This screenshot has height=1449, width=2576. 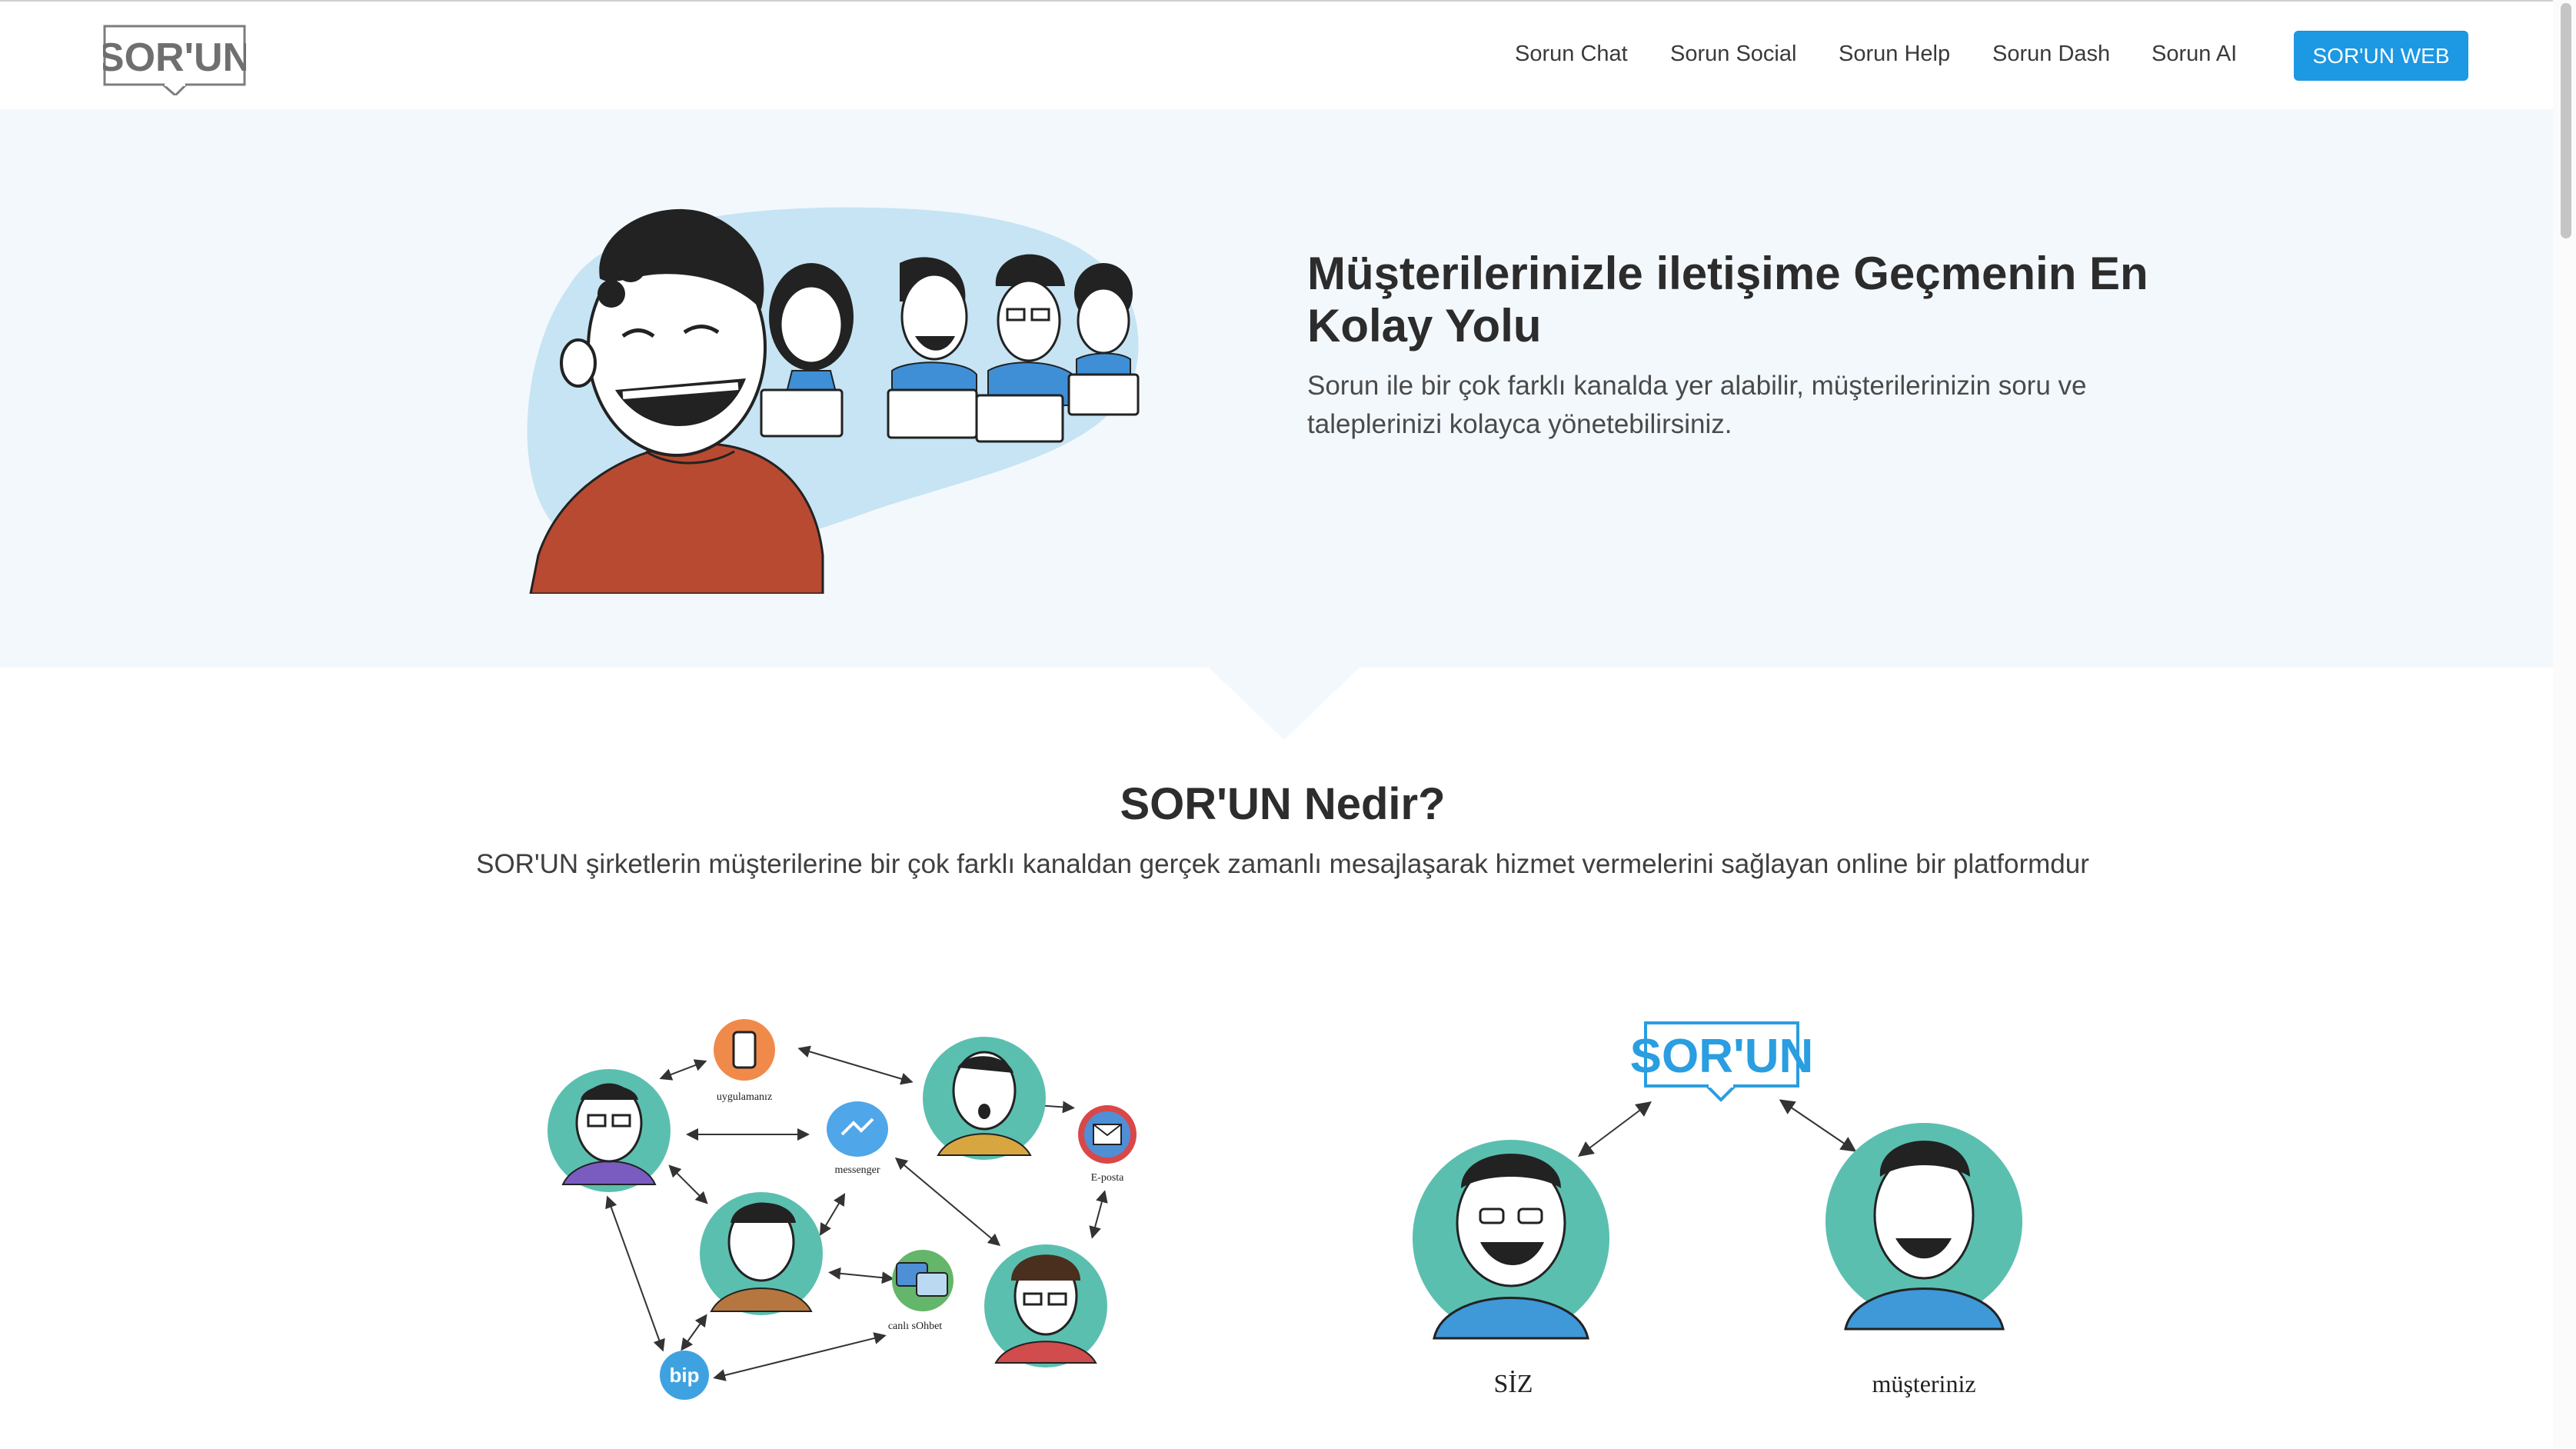 What do you see at coordinates (984, 1098) in the screenshot?
I see `person-top-right` at bounding box center [984, 1098].